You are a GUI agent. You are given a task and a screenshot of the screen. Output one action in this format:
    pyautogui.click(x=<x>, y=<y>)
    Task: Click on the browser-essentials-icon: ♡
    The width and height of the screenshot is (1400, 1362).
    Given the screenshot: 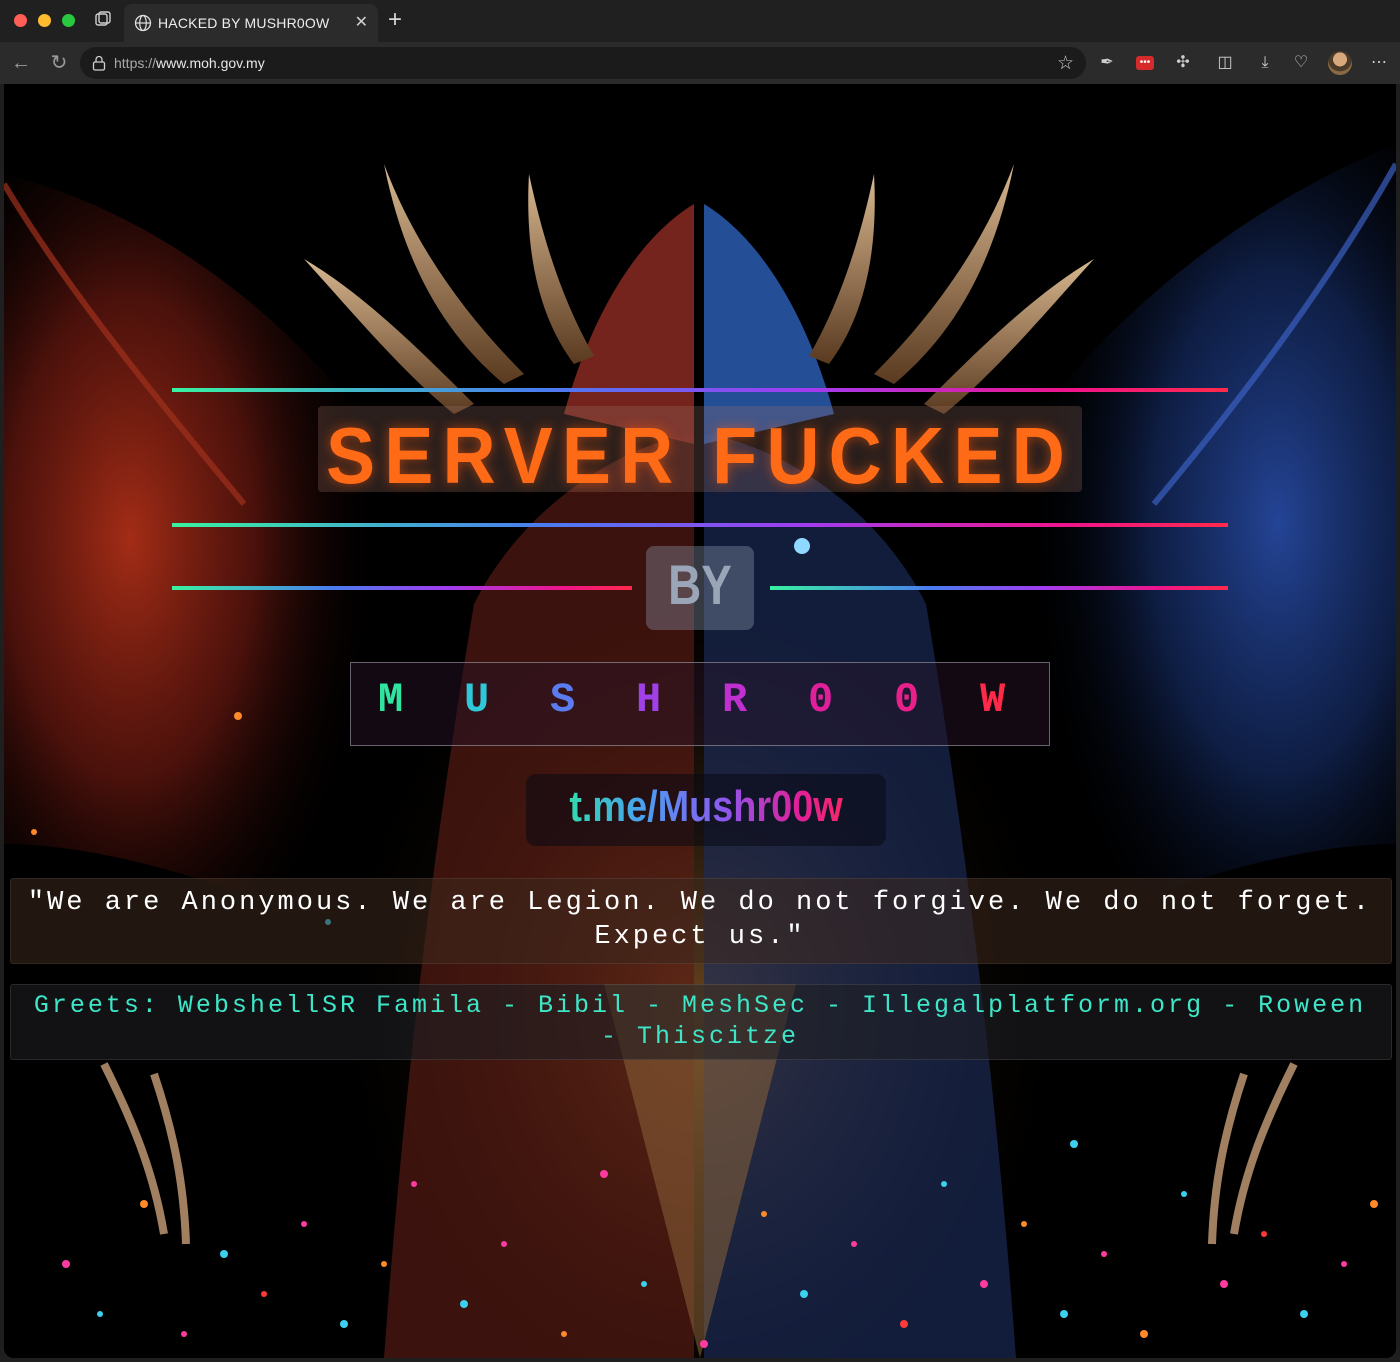 What is the action you would take?
    pyautogui.click(x=1301, y=63)
    